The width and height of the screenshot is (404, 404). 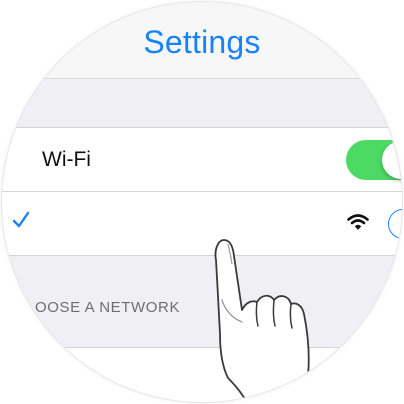 What do you see at coordinates (358, 222) in the screenshot?
I see `wifi-signal-icon` at bounding box center [358, 222].